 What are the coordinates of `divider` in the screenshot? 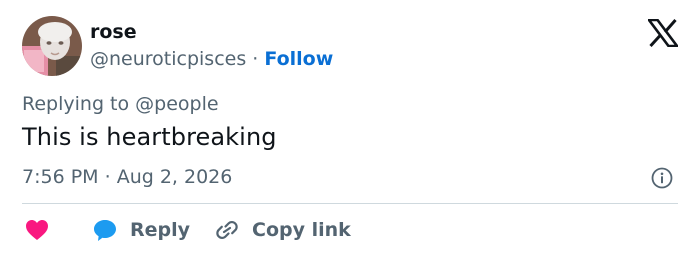 It's located at (350, 203).